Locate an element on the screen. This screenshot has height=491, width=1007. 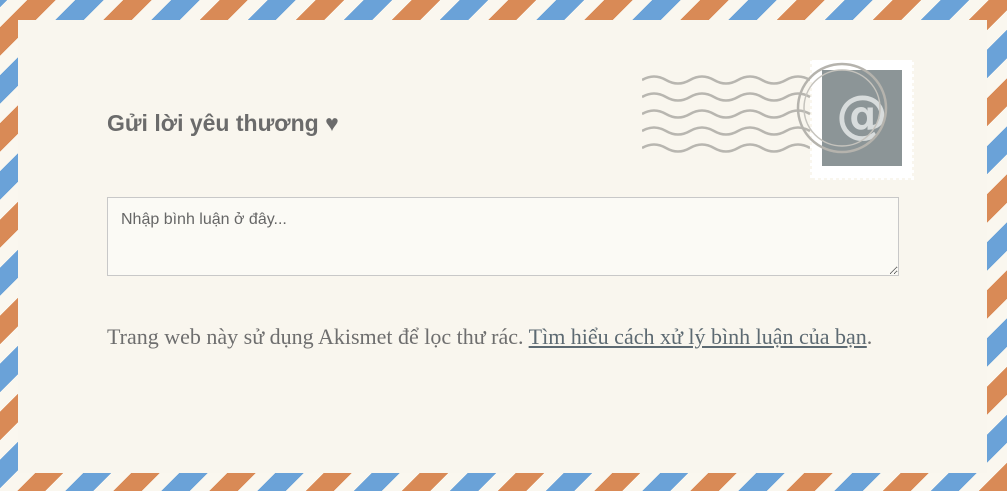
comment-input is located at coordinates (503, 236).